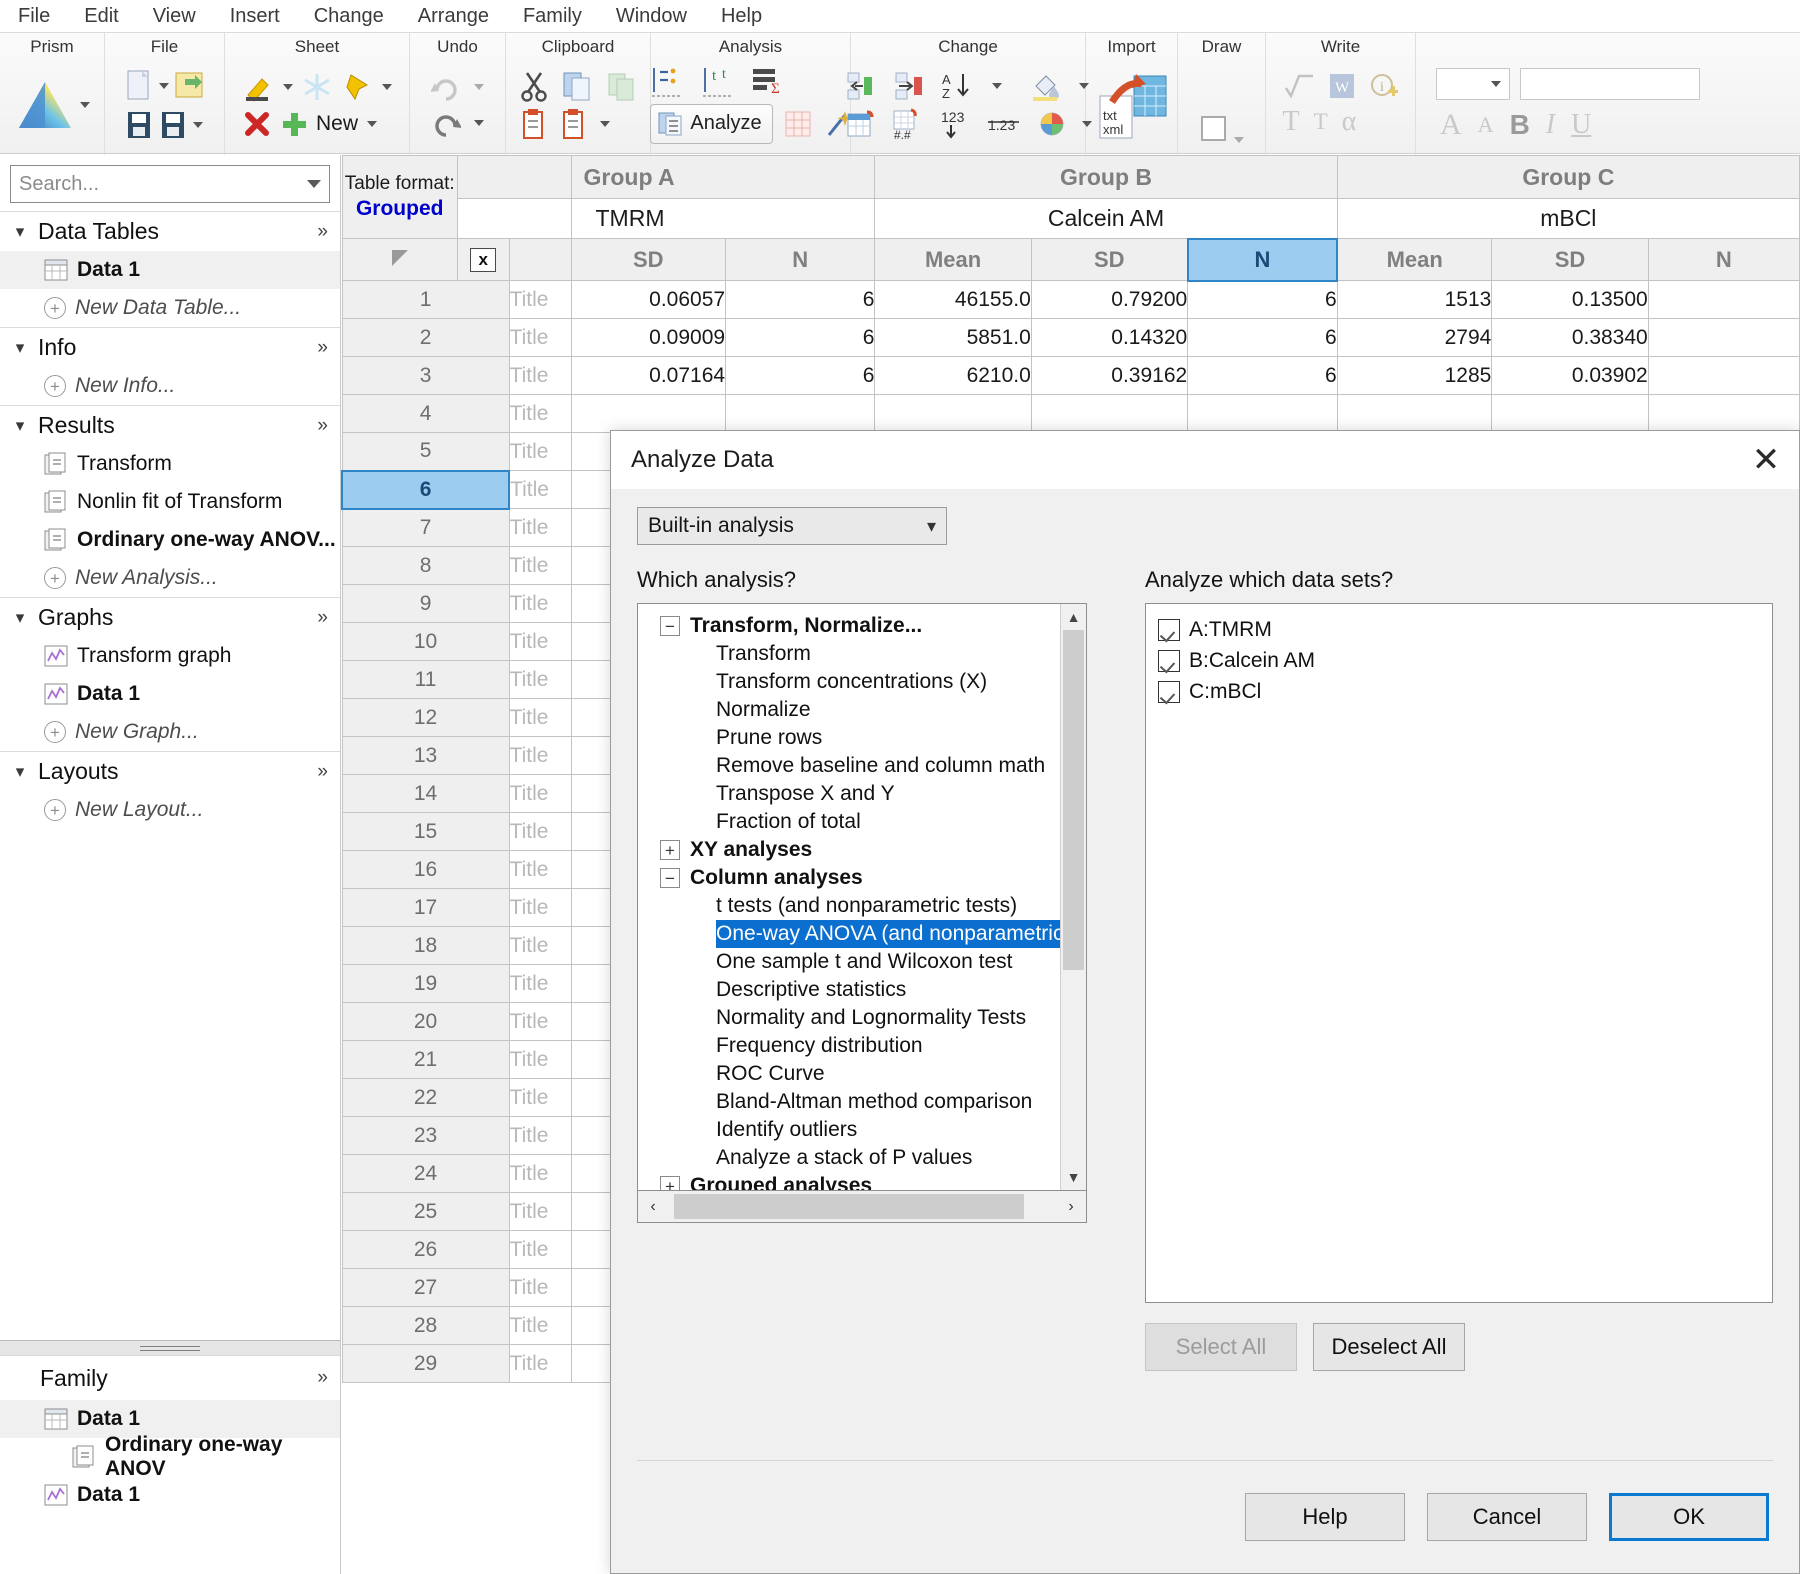 The height and width of the screenshot is (1574, 1800). What do you see at coordinates (1106, 218) in the screenshot?
I see `group-title-calcein-am: Calcein AM` at bounding box center [1106, 218].